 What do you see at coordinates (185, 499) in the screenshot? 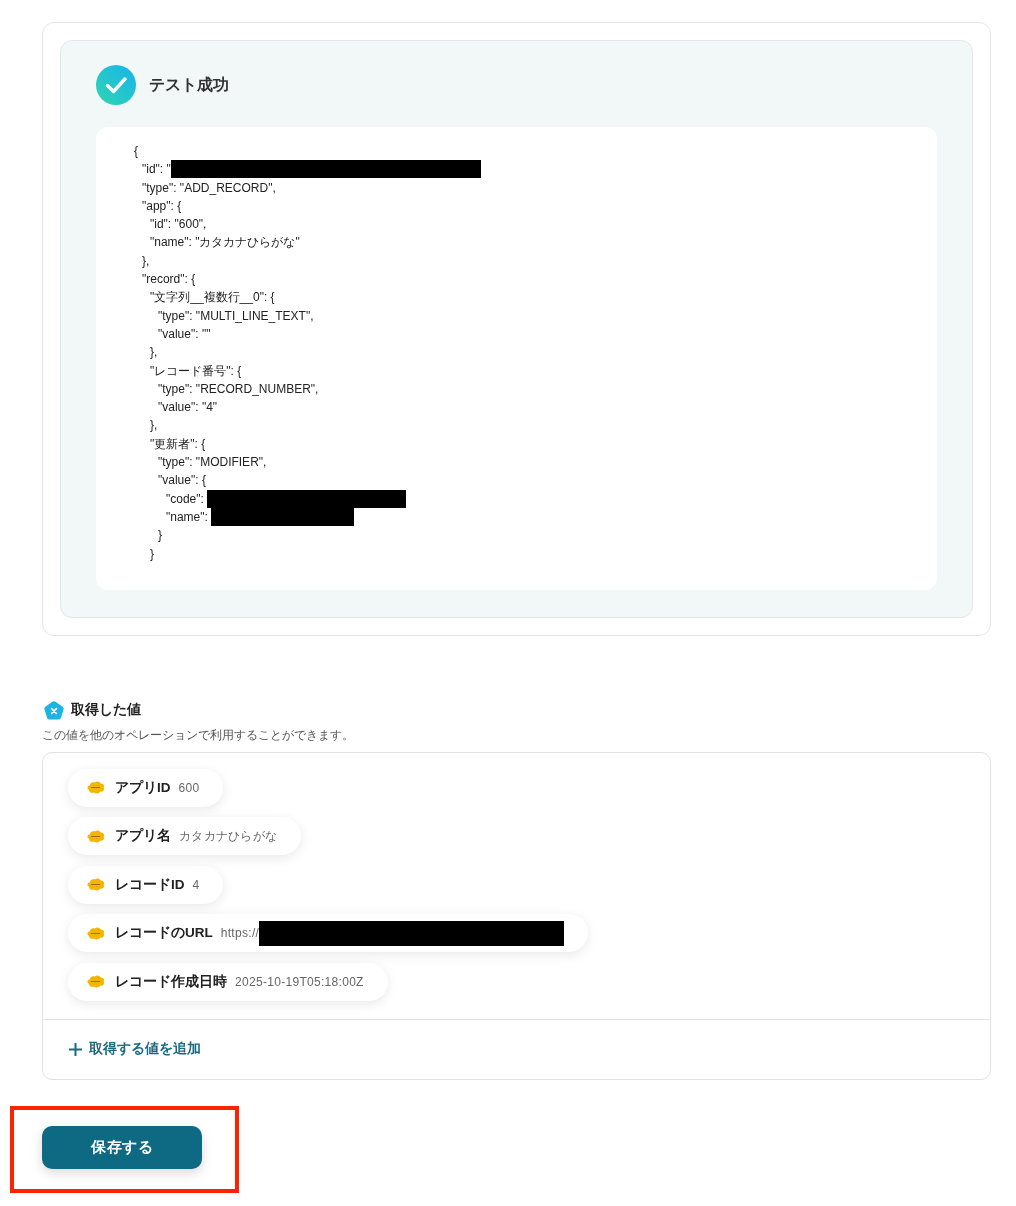
I see `code-line: "code":` at bounding box center [185, 499].